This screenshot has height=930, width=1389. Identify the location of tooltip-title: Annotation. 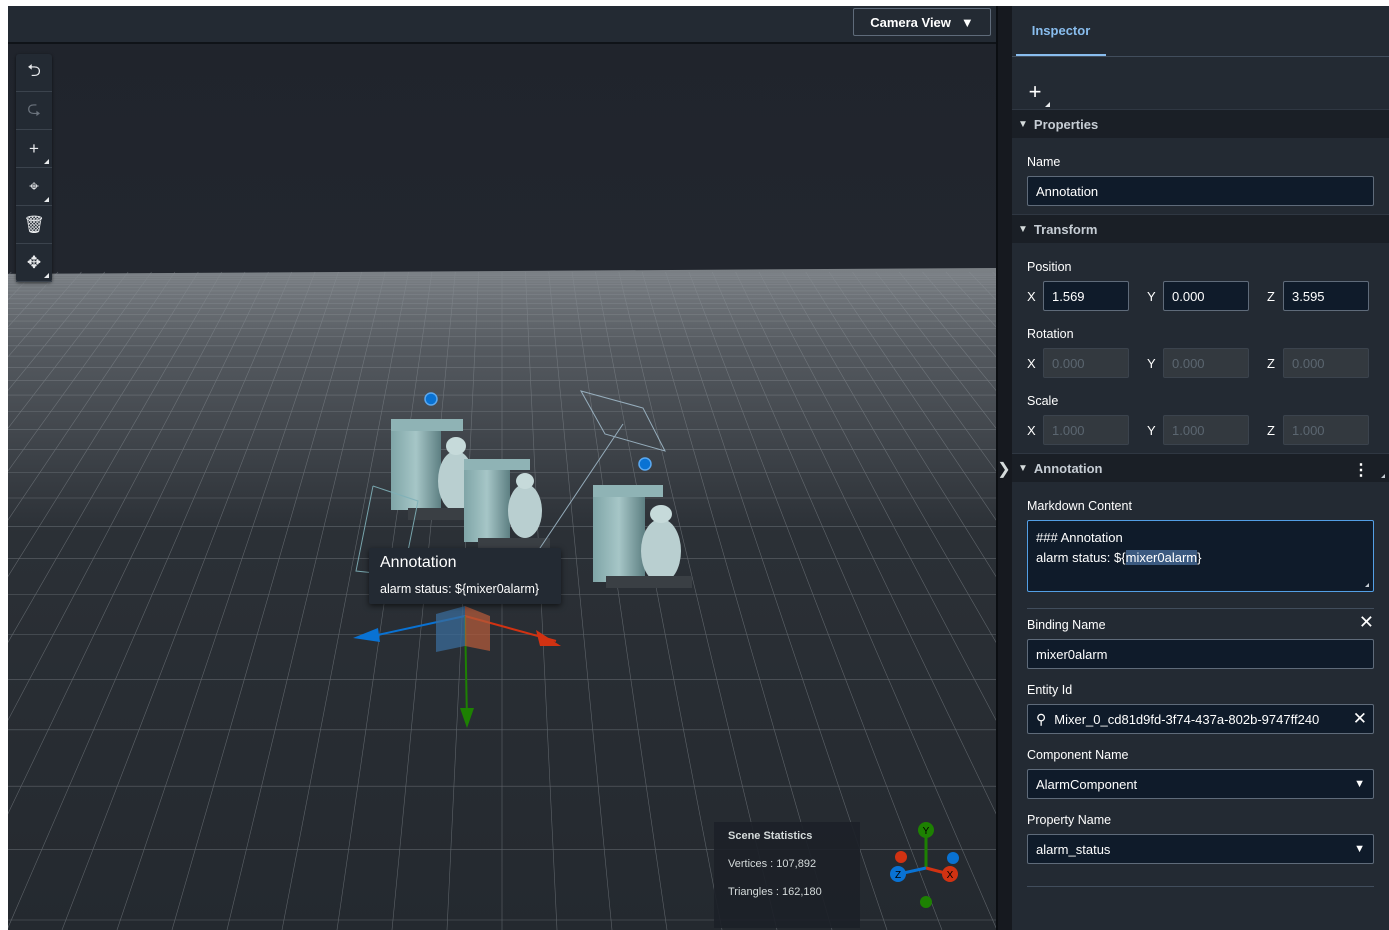
(418, 562).